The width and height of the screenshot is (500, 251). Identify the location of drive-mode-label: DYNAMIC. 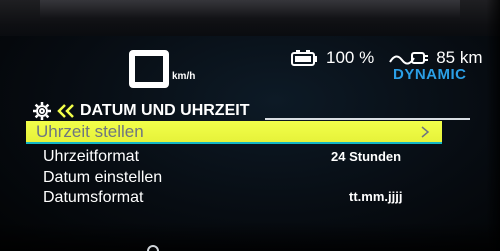
(430, 74).